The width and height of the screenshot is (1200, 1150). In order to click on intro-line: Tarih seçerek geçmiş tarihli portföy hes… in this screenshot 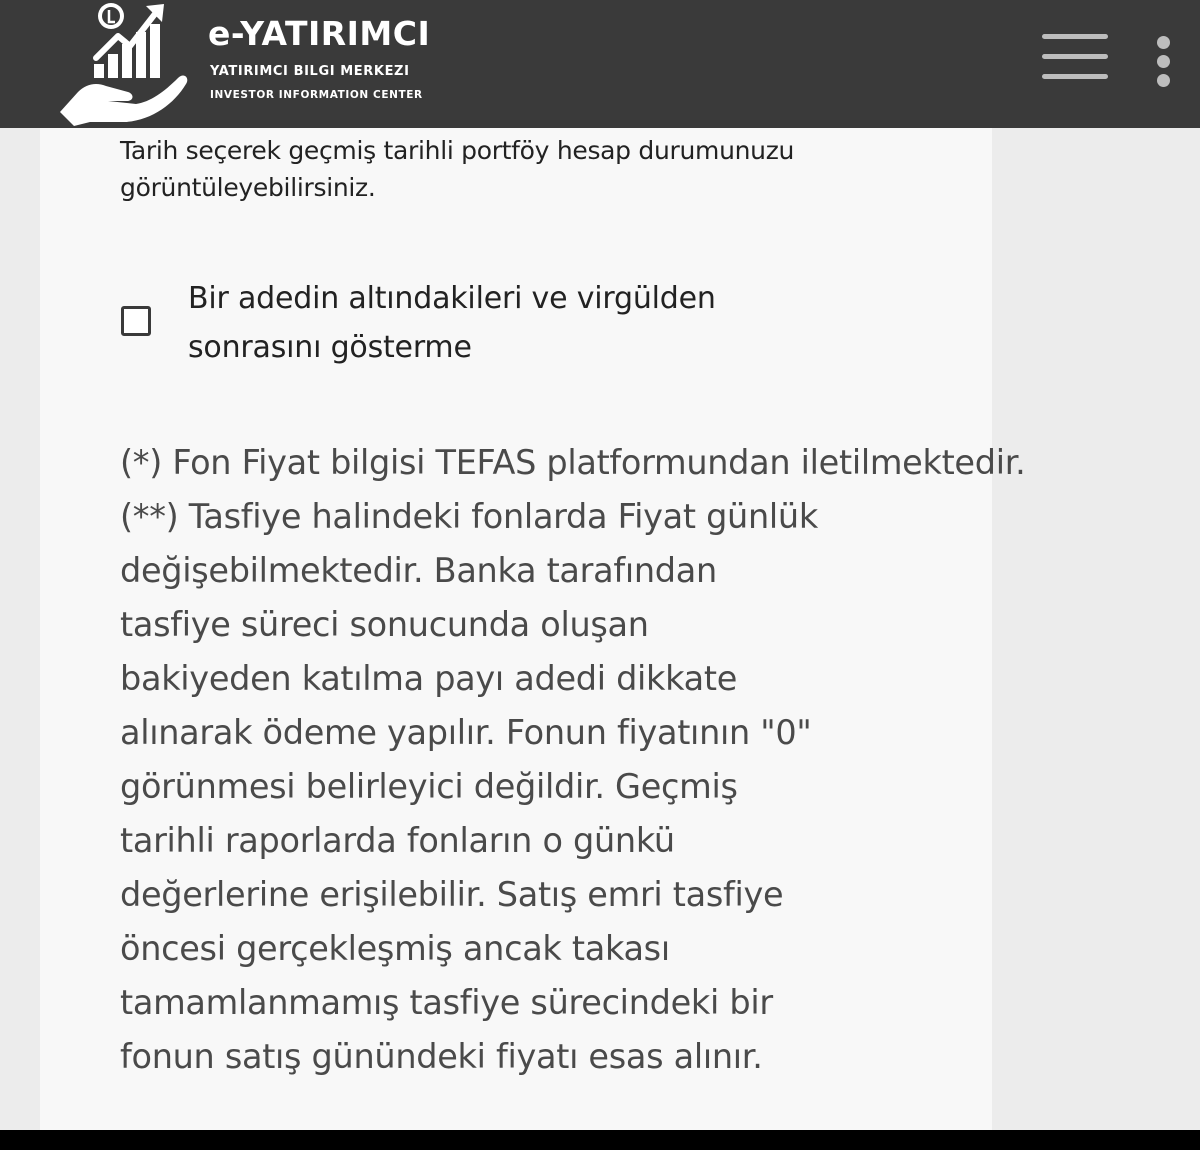, I will do `click(457, 150)`.